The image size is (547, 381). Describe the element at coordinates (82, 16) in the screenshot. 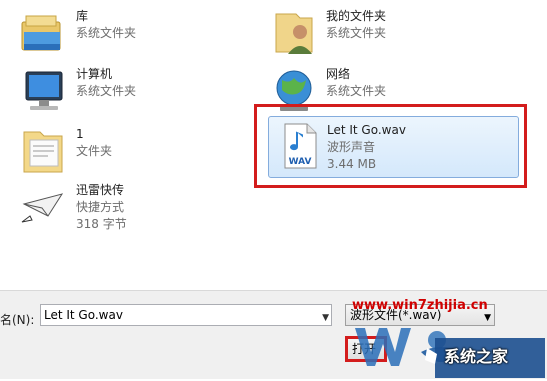

I see `library-name: 库` at that location.